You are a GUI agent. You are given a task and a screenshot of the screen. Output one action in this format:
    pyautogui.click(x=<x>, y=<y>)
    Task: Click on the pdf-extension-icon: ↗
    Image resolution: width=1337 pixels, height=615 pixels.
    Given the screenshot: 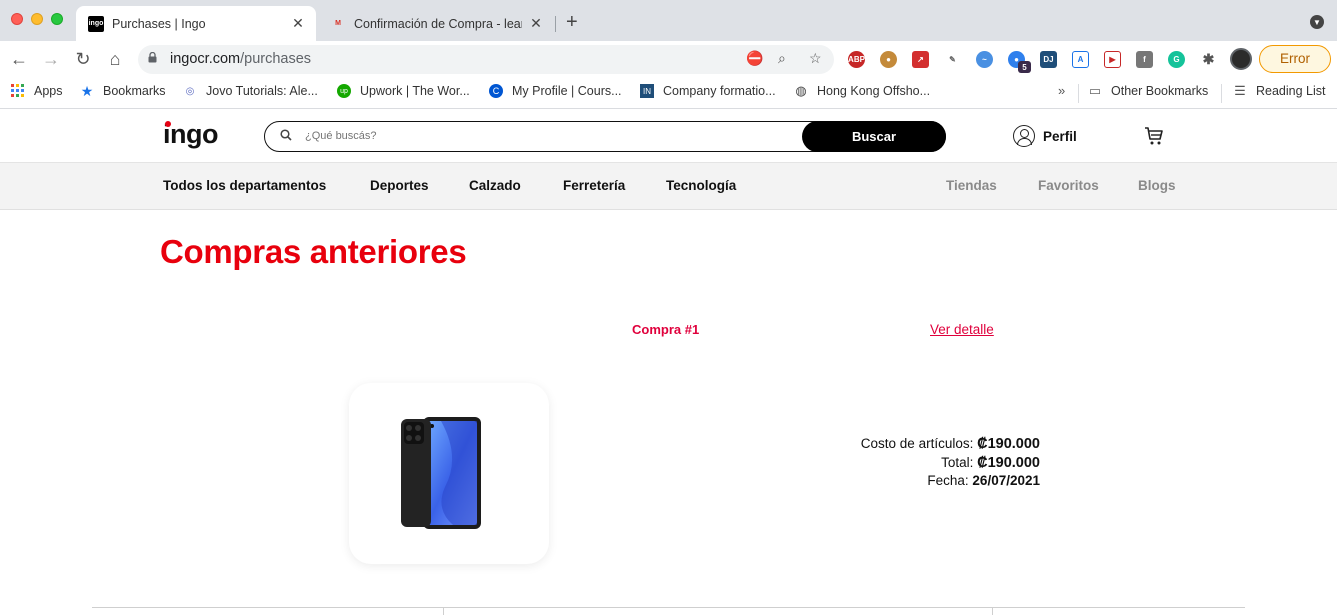 What is the action you would take?
    pyautogui.click(x=920, y=59)
    